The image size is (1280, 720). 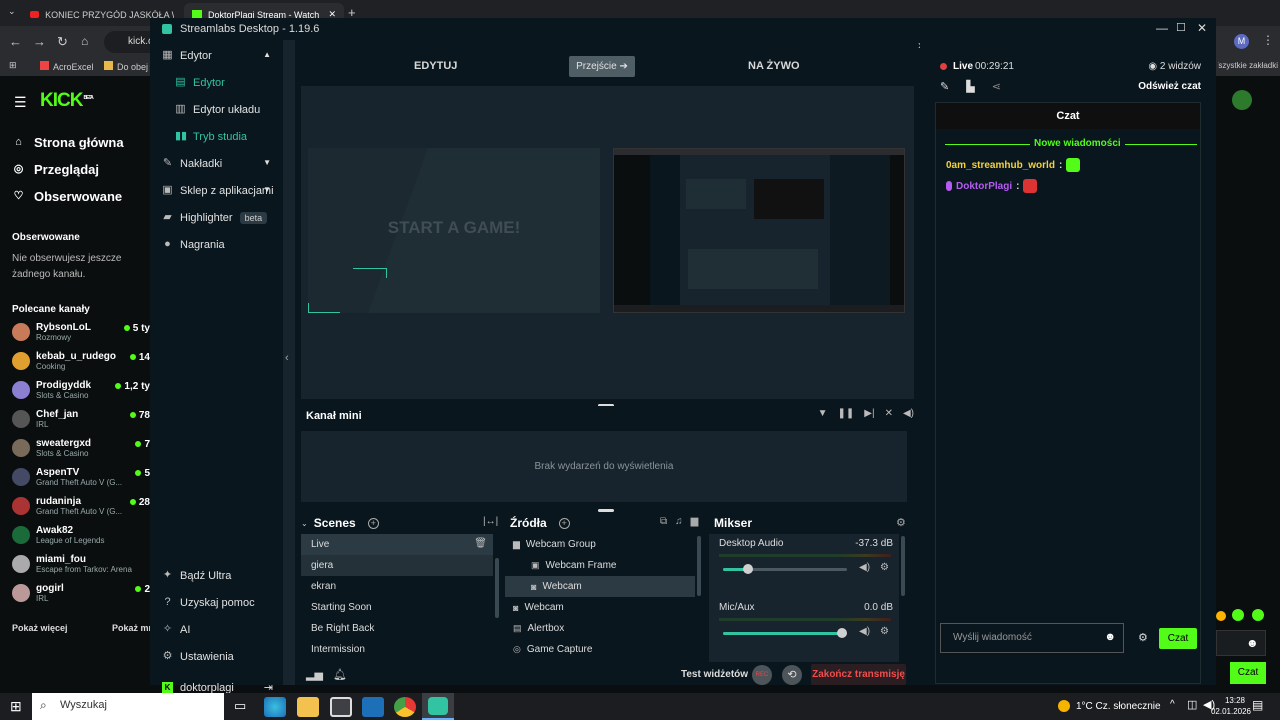 What do you see at coordinates (397, 586) in the screenshot?
I see `scene-item: ekran` at bounding box center [397, 586].